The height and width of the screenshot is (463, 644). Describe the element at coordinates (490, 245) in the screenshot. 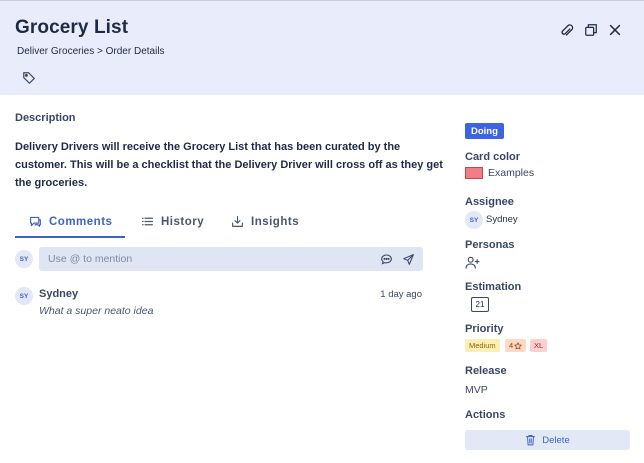

I see `personas-label: Personas` at that location.